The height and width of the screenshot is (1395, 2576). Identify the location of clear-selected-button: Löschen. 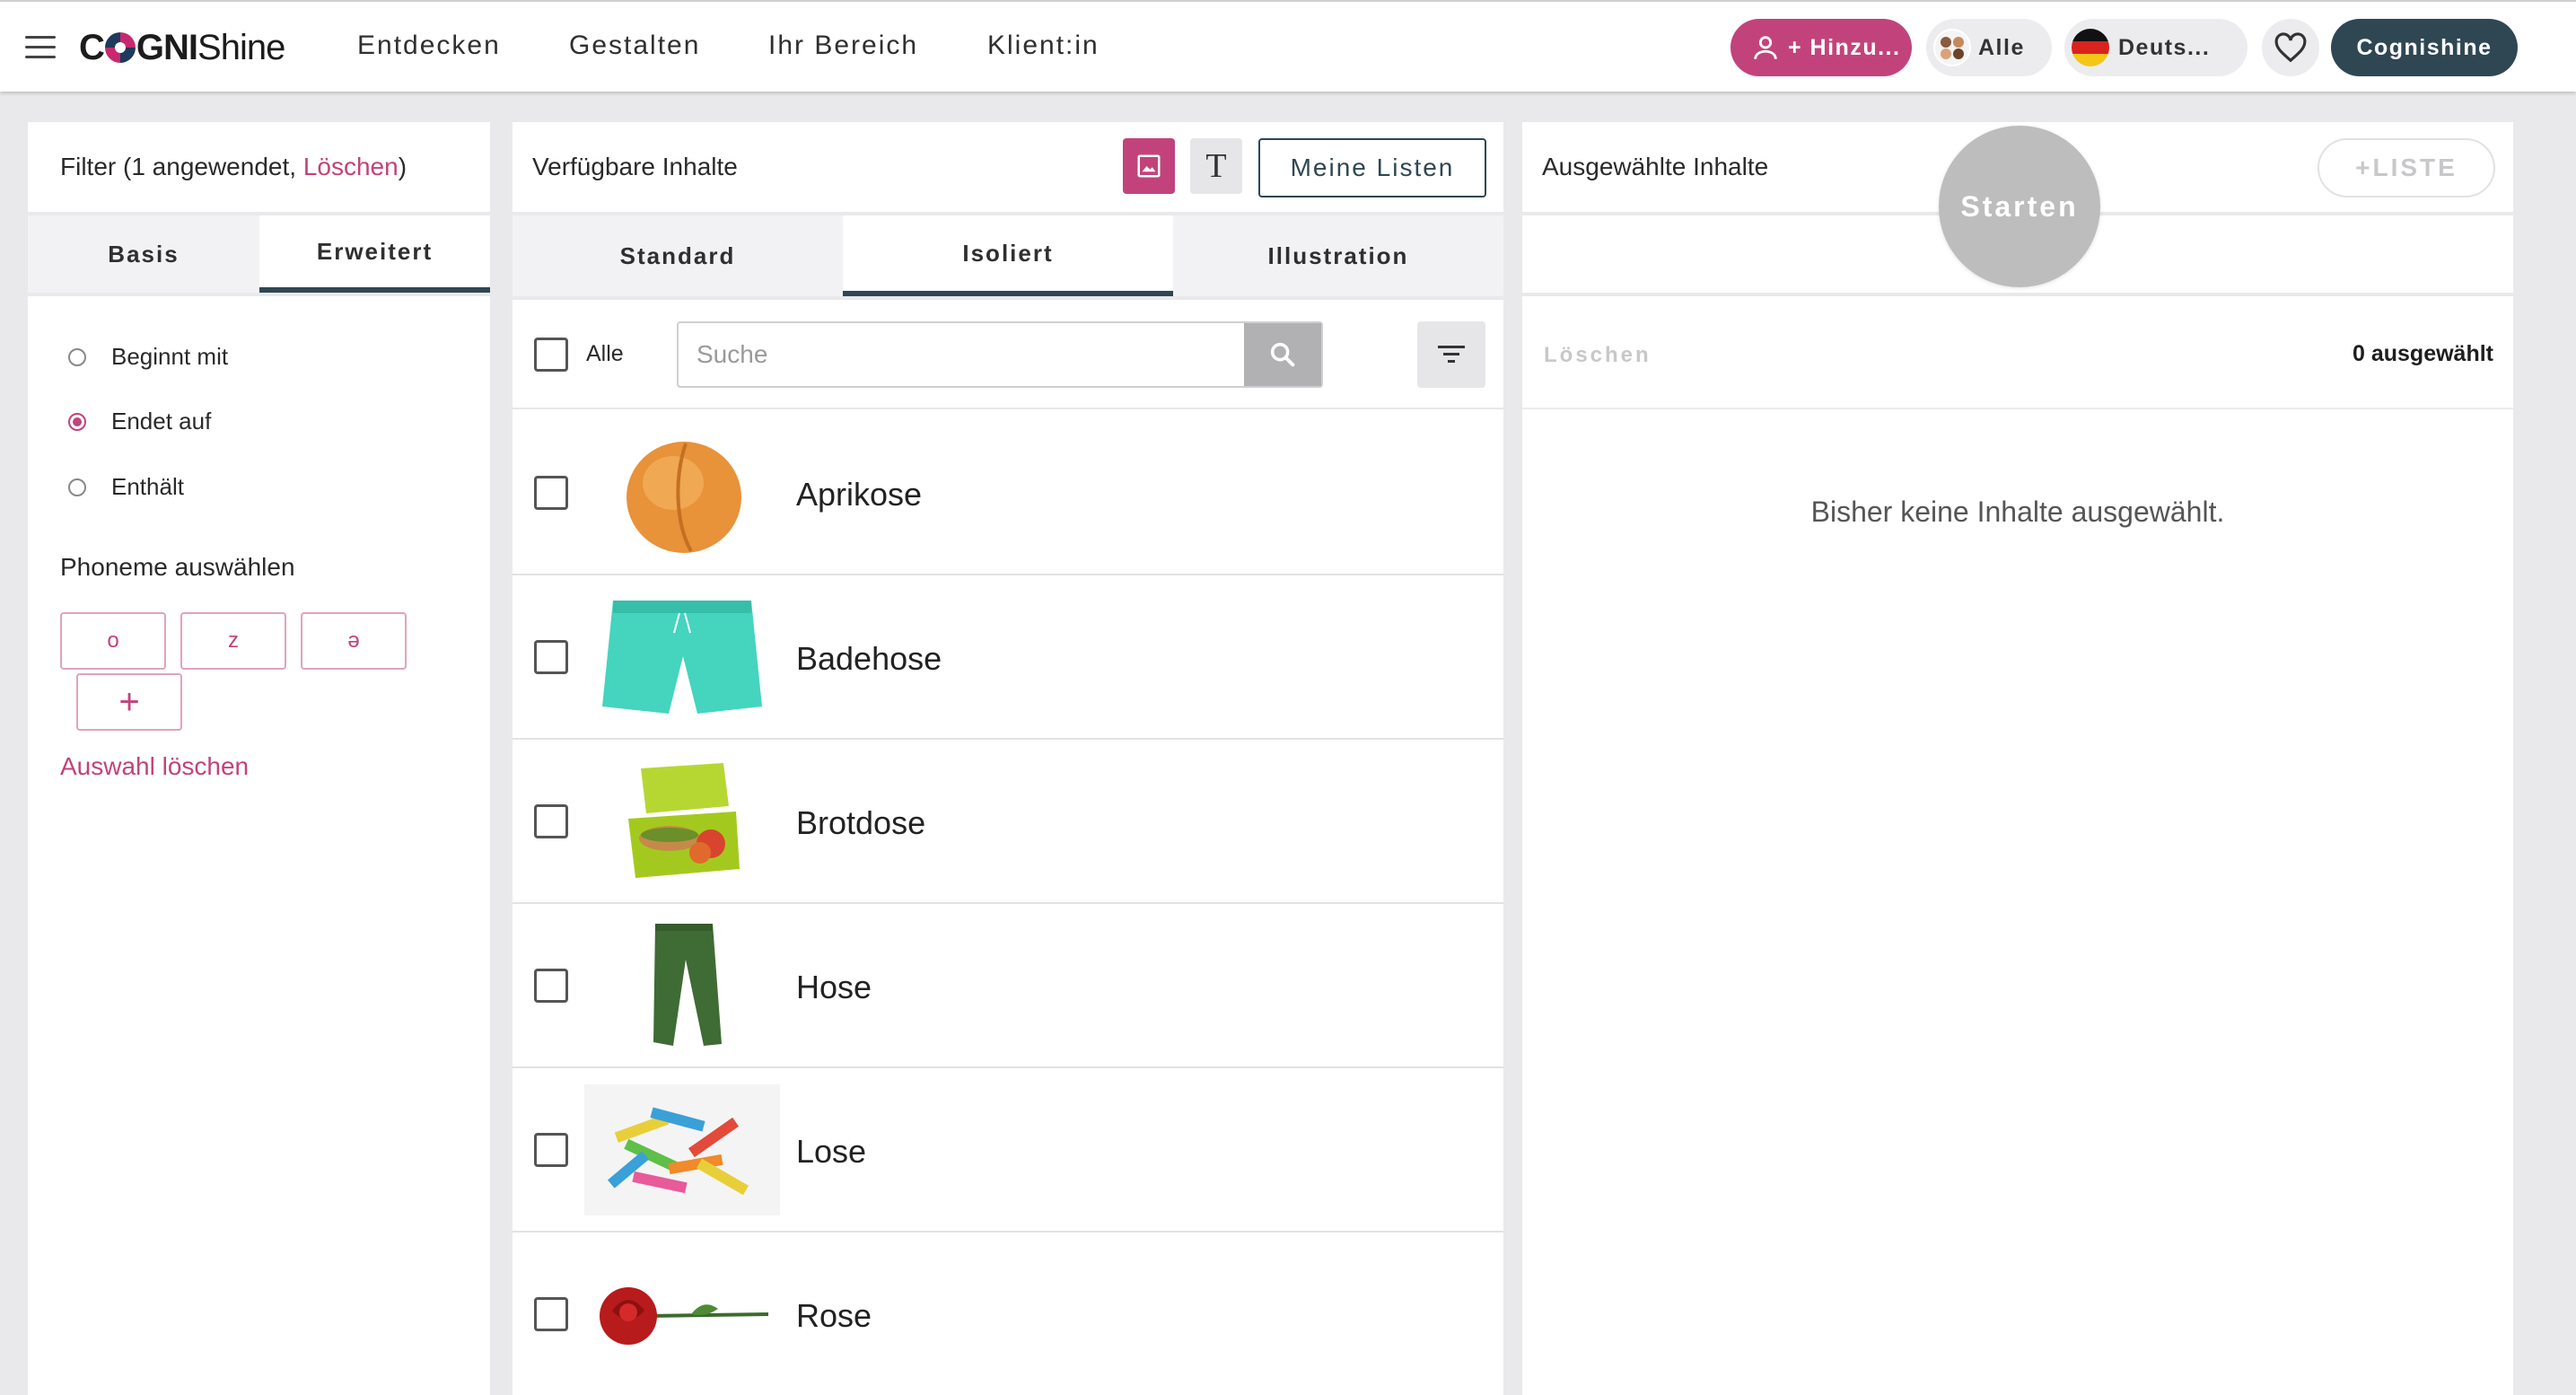
(1598, 355).